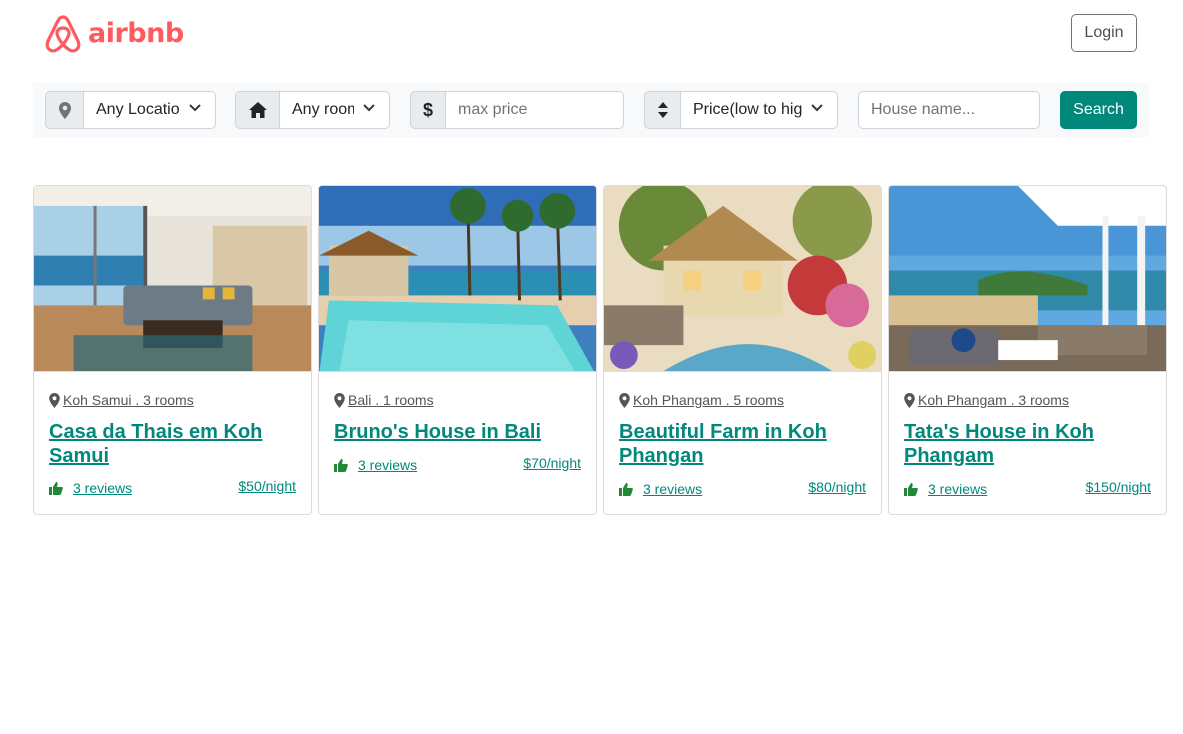 Image resolution: width=1183 pixels, height=734 pixels. Describe the element at coordinates (149, 110) in the screenshot. I see `location-select: Any Location` at that location.